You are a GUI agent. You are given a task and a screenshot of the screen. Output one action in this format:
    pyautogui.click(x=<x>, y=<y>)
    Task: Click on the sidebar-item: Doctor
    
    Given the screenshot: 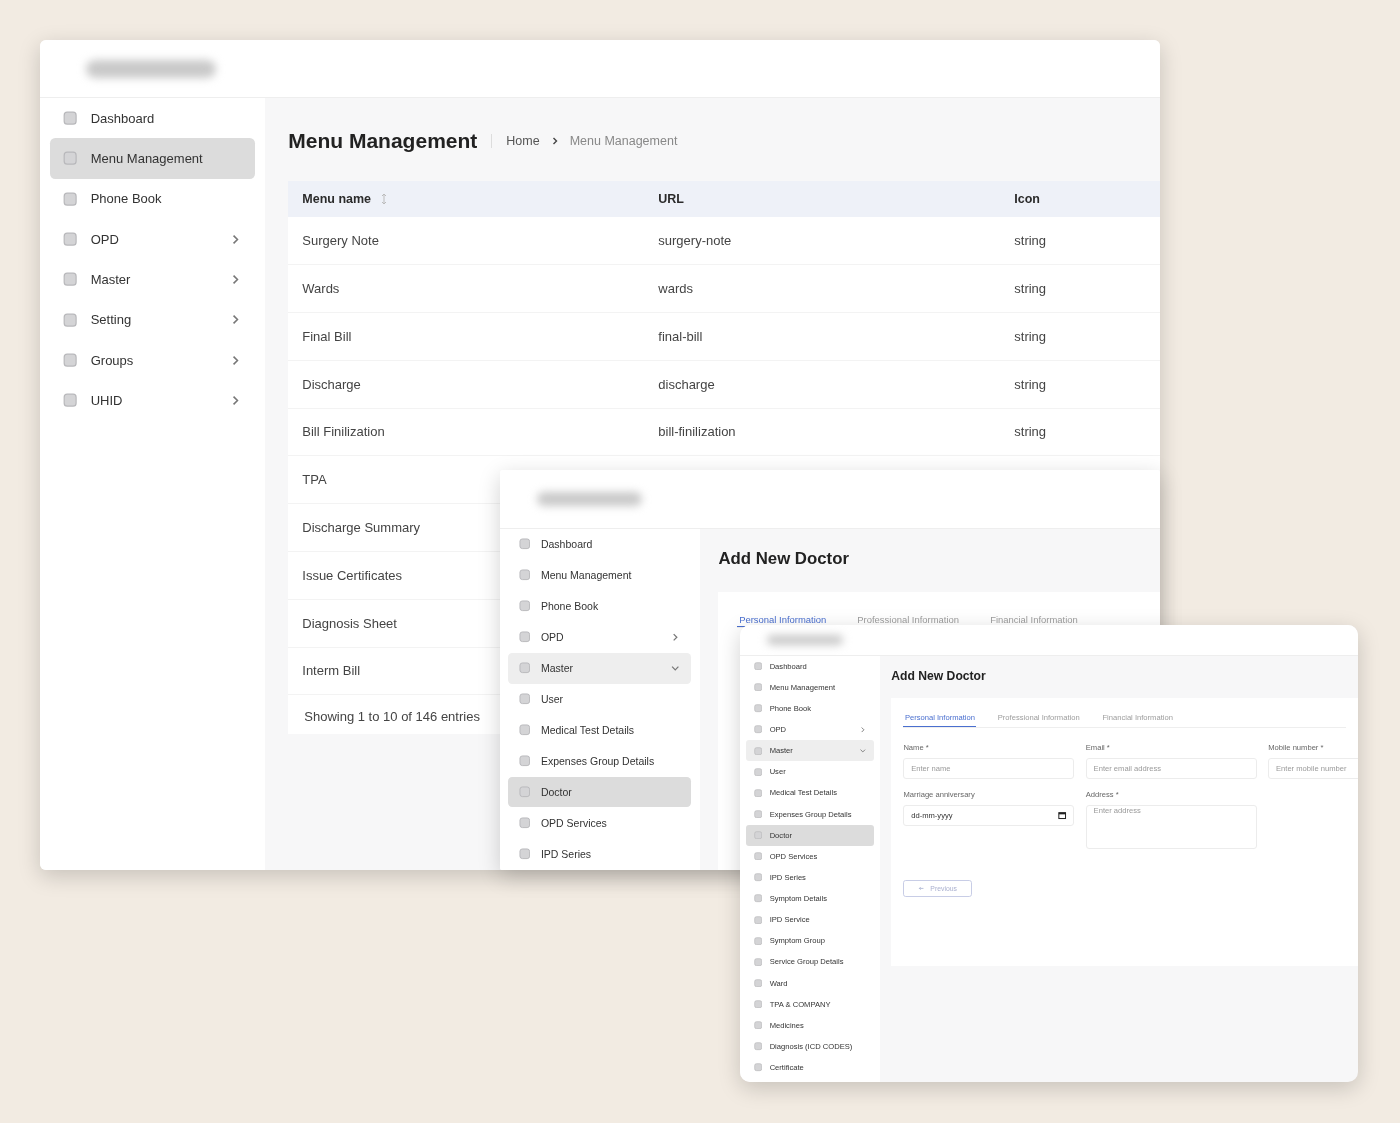 What is the action you would take?
    pyautogui.click(x=600, y=792)
    